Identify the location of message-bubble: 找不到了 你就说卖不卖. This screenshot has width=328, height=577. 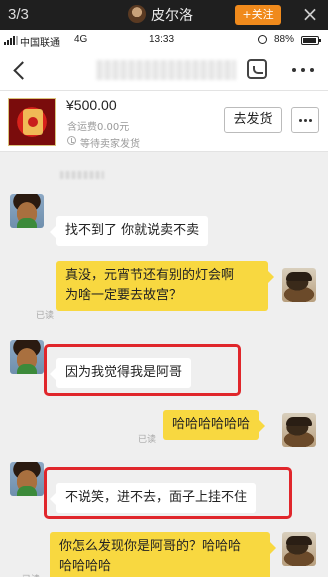
(129, 231).